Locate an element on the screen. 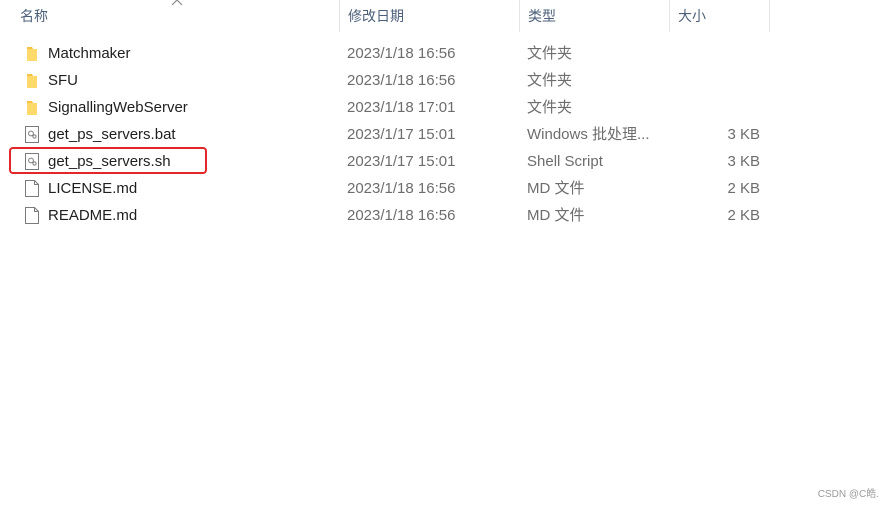 This screenshot has width=893, height=508. column-header-date: 修改日期 is located at coordinates (430, 16).